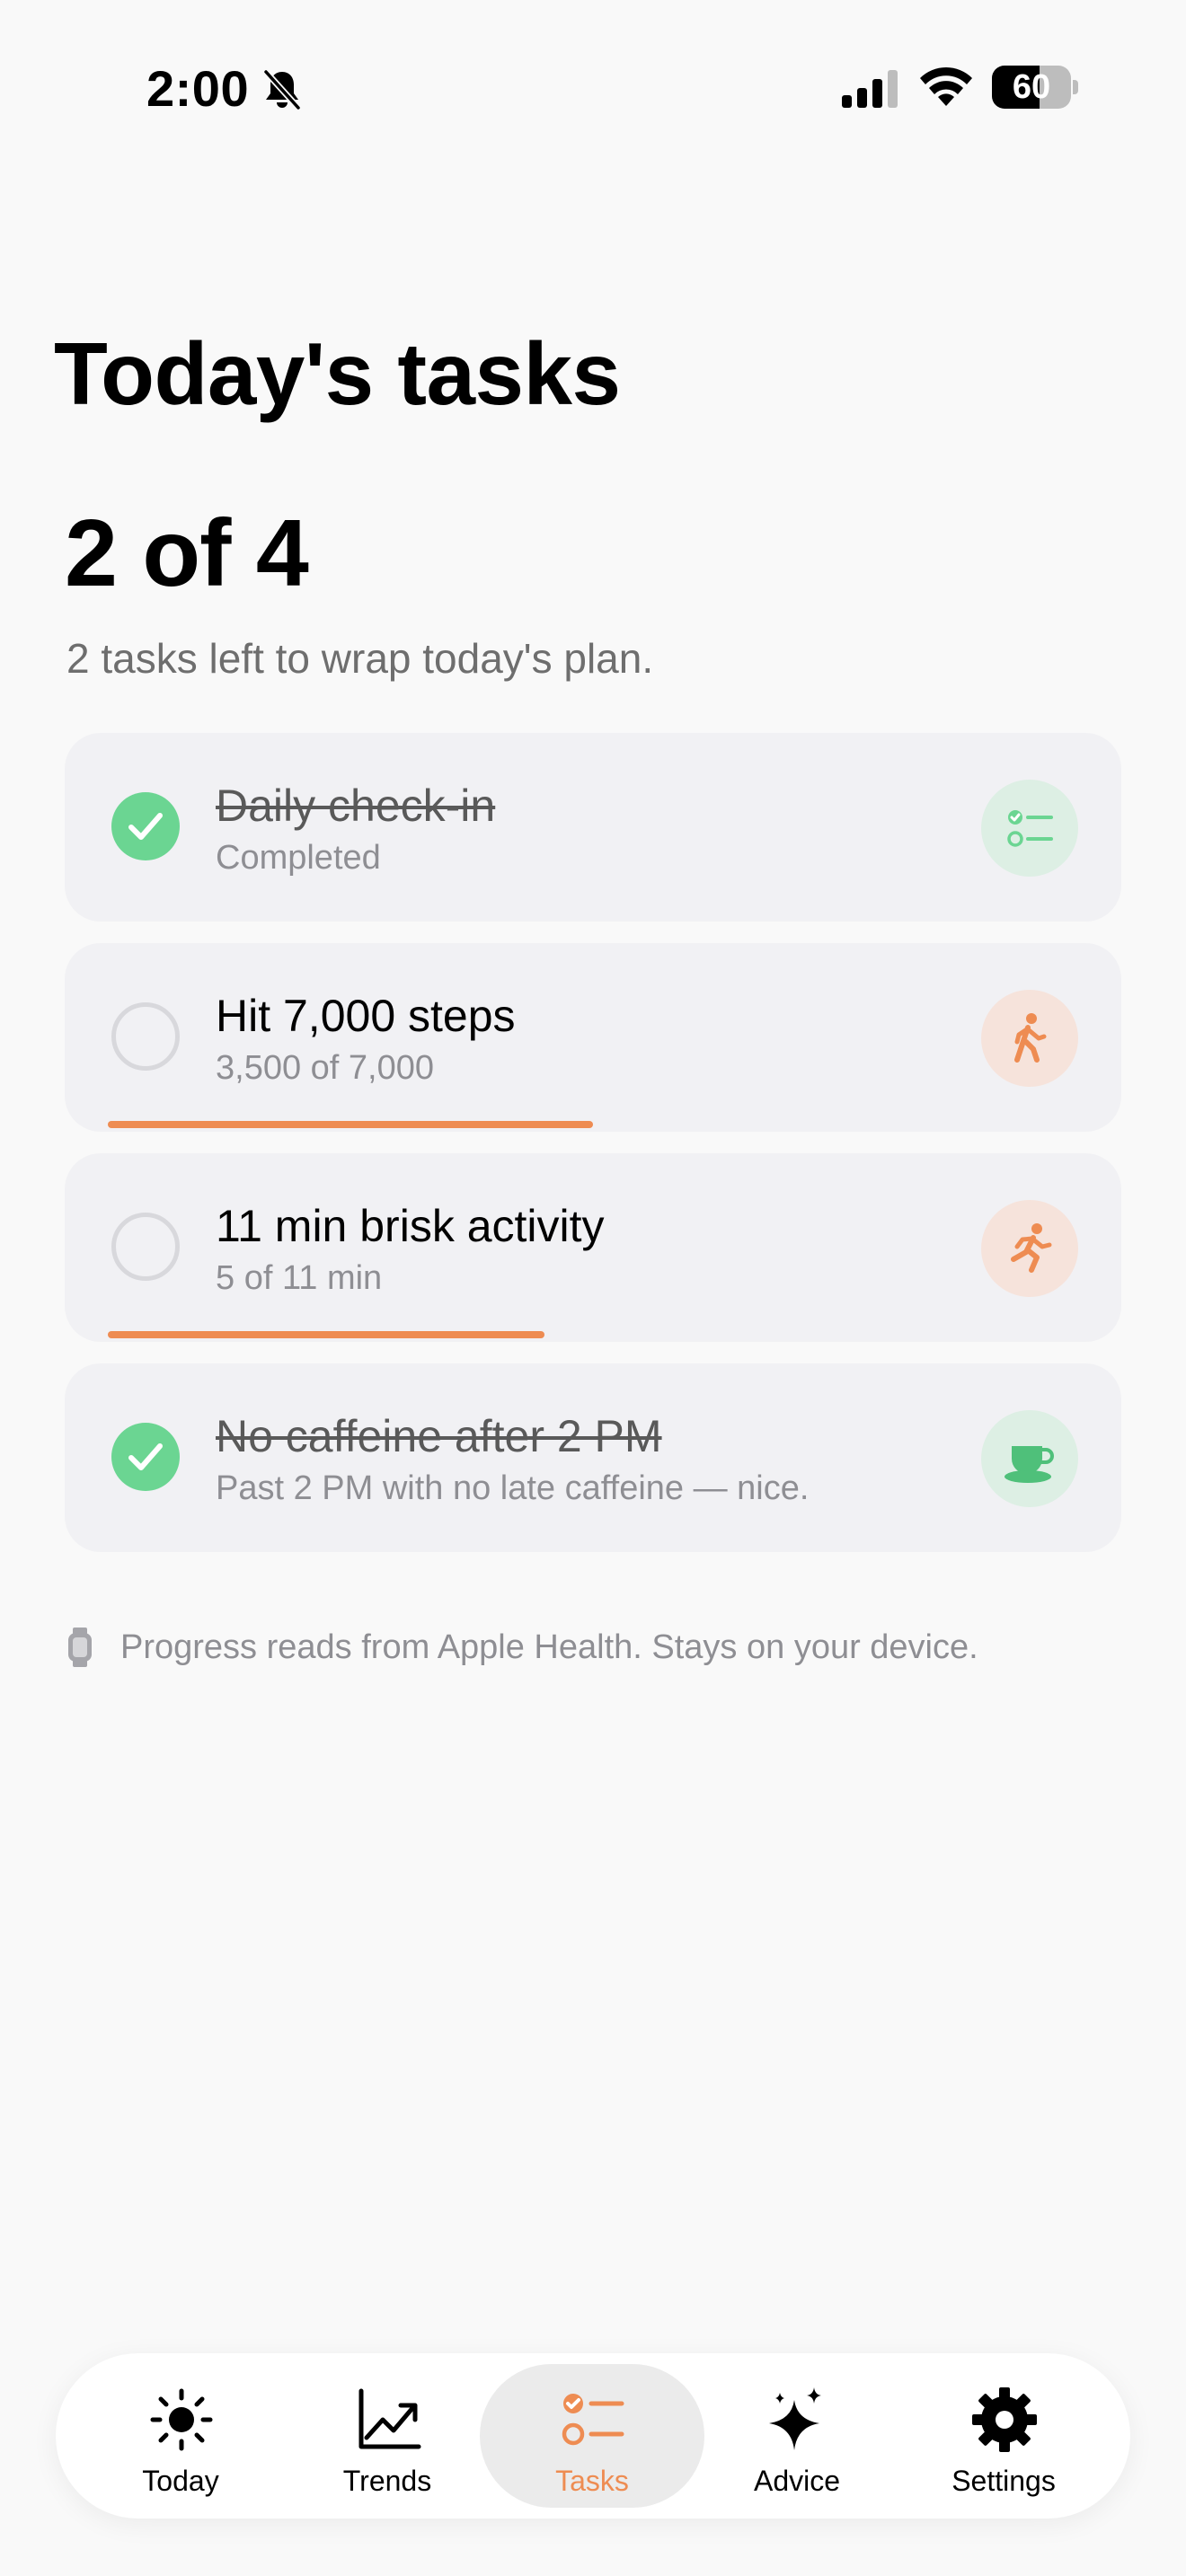 This screenshot has width=1186, height=2576. Describe the element at coordinates (593, 1037) in the screenshot. I see `task-card-steps: Hit 7,000 steps 3,500 of 7,000` at that location.